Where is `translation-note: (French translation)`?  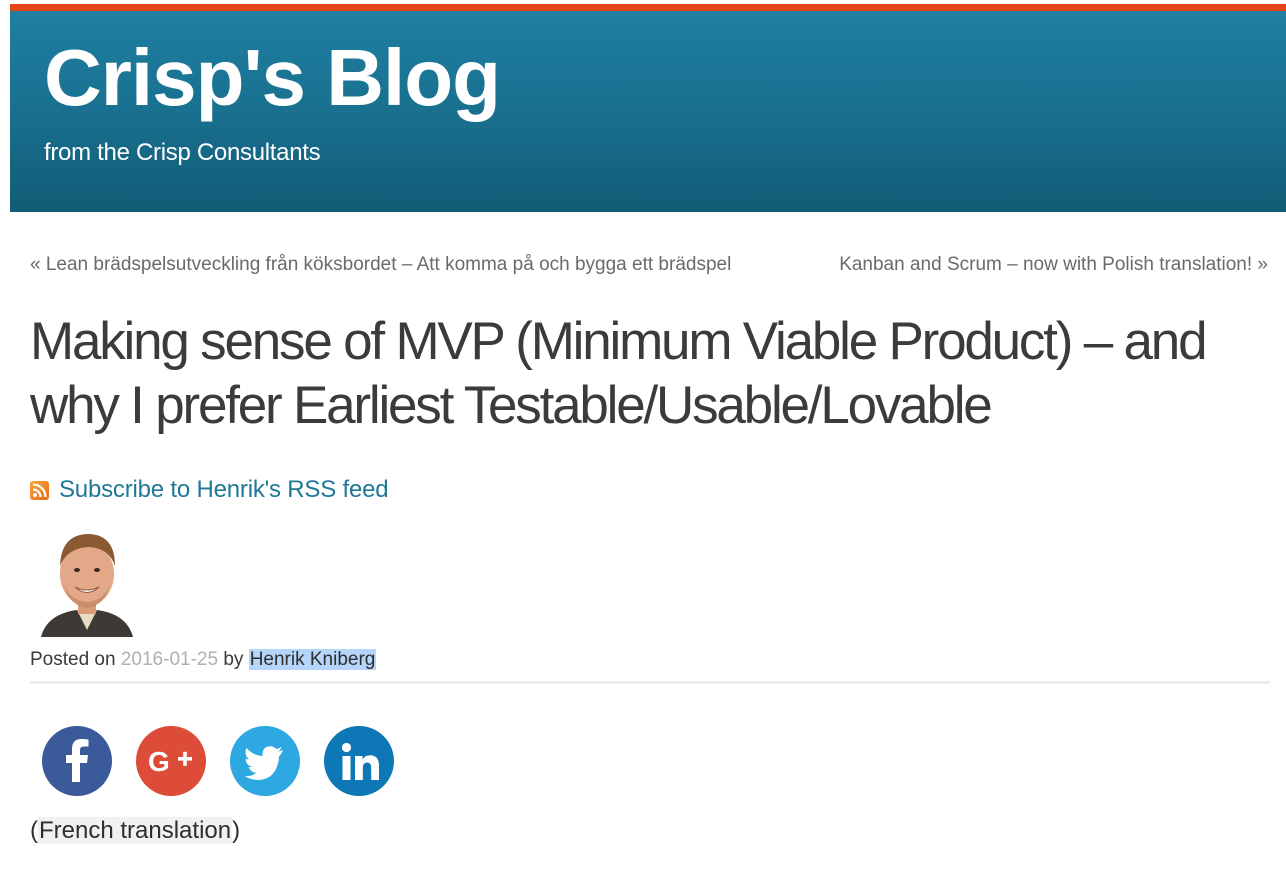
translation-note: (French translation) is located at coordinates (135, 831).